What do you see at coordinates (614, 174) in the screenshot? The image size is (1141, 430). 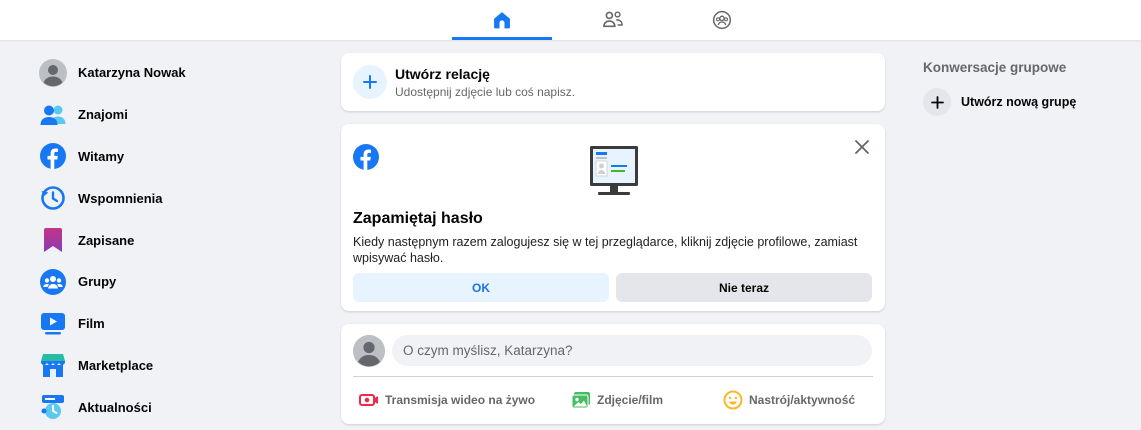 I see `monitor-illustration` at bounding box center [614, 174].